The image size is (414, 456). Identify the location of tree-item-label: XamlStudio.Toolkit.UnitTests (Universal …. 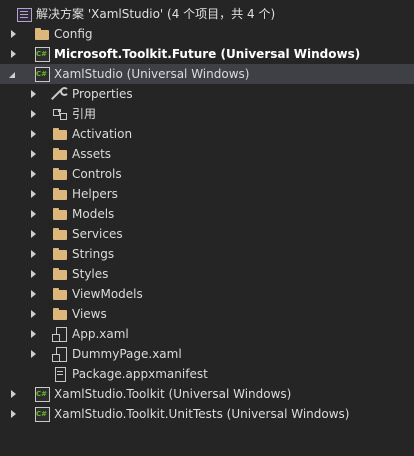
(202, 414).